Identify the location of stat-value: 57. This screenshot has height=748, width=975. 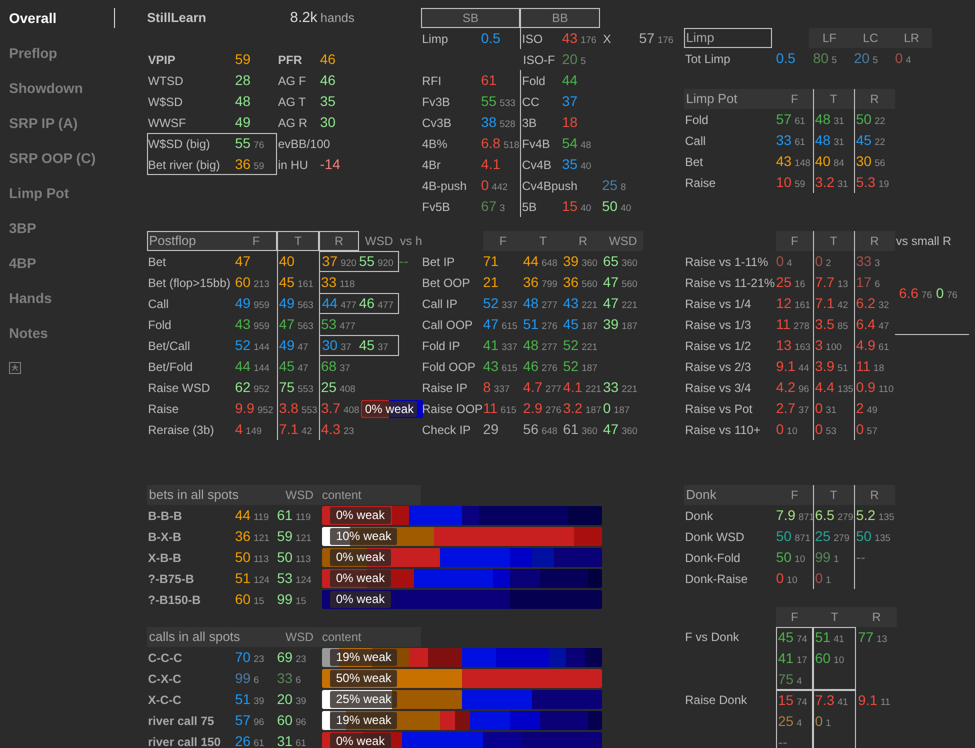
(243, 720).